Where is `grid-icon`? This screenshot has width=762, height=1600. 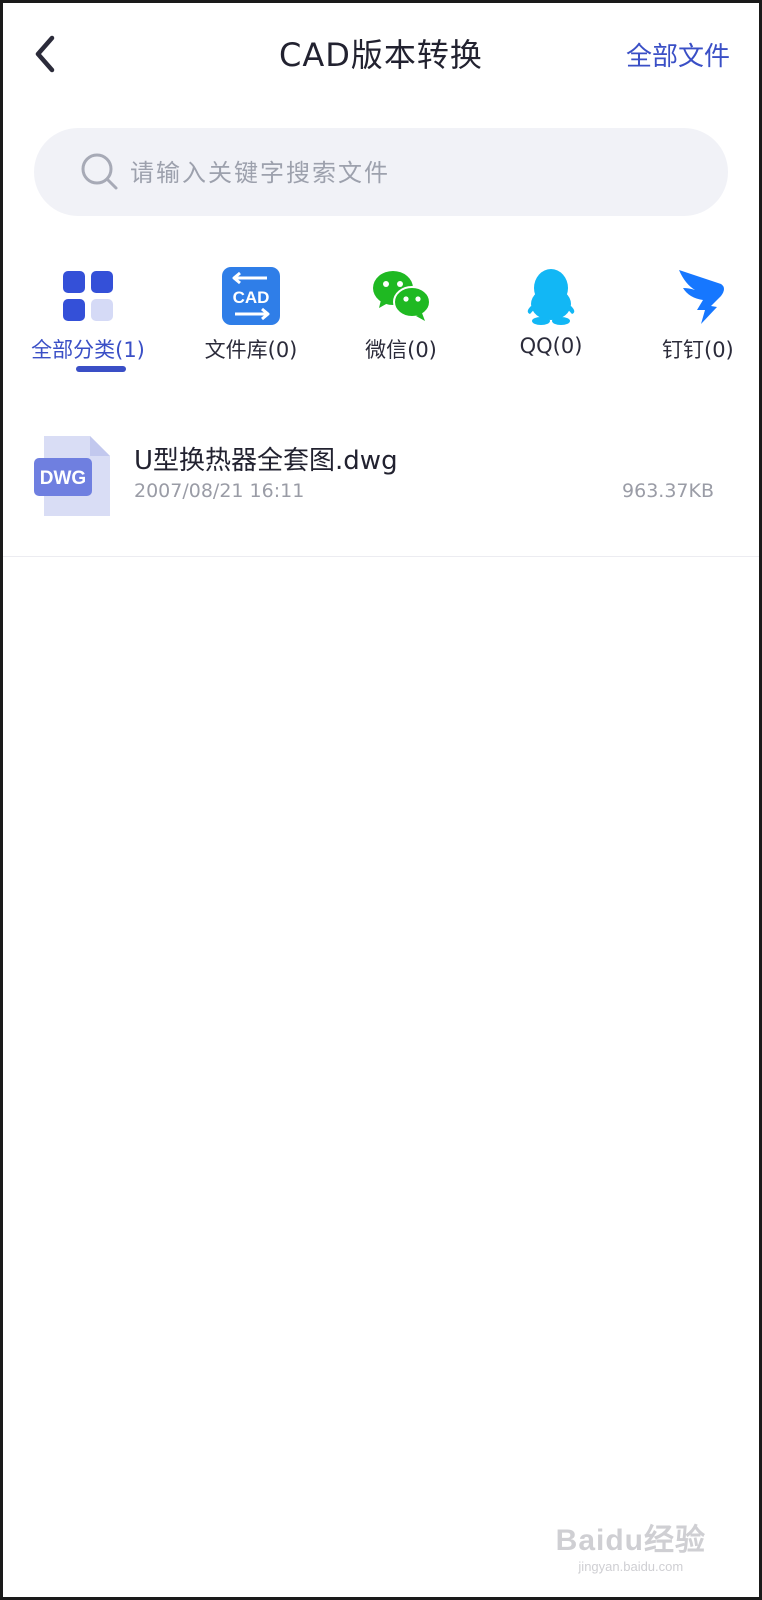
grid-icon is located at coordinates (88, 296).